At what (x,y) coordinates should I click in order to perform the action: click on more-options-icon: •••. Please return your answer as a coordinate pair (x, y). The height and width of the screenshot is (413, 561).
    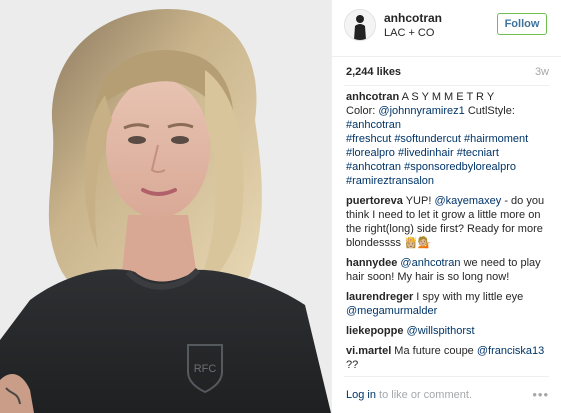
    Looking at the image, I should click on (540, 394).